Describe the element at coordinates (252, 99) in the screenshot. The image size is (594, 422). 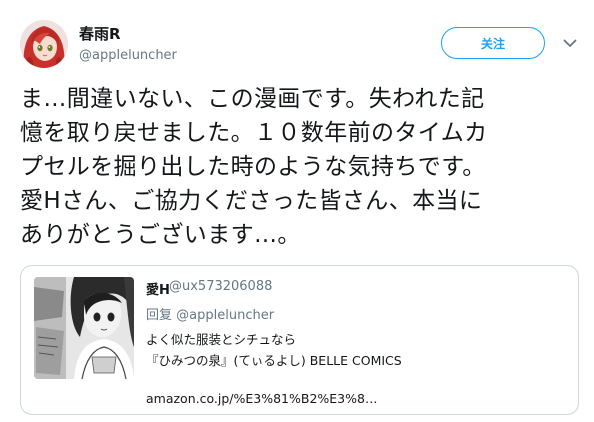
I see `tweet-text-line: ま…間違いない、この漫画です。失われた記` at that location.